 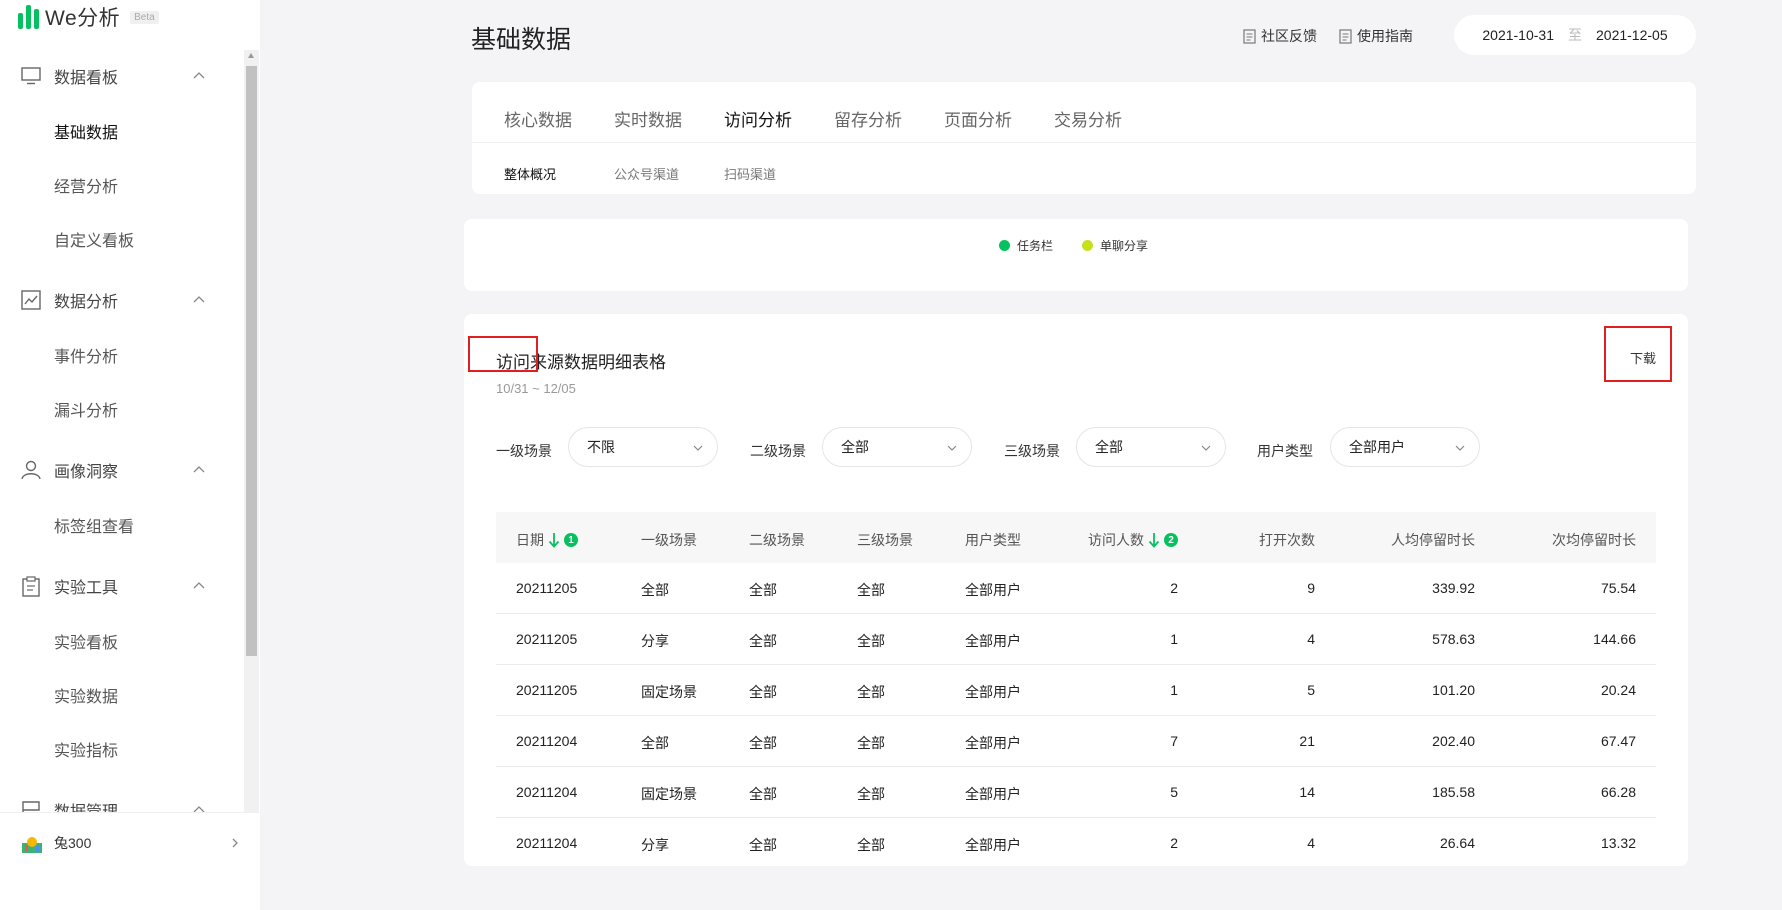 I want to click on subtab-qr-scan: 扫码渠道, so click(x=750, y=173).